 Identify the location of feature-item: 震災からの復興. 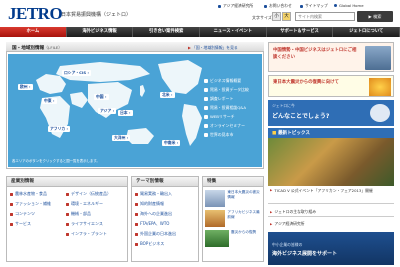
(233, 238).